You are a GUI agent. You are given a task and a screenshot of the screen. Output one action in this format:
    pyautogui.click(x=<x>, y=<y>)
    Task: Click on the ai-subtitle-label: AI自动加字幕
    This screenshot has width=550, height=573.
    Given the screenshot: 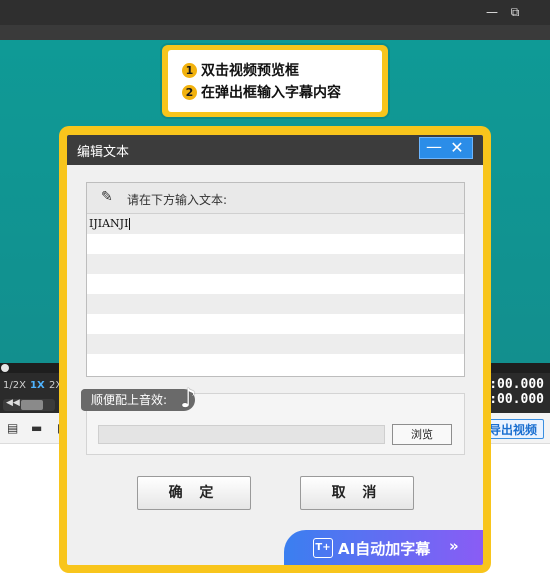 What is the action you would take?
    pyautogui.click(x=384, y=549)
    